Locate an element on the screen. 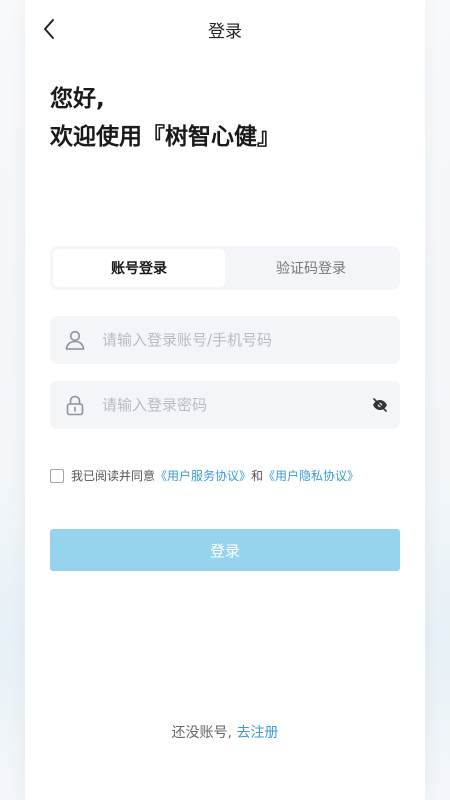 This screenshot has width=450, height=800. login-mode-tabs: 账号登录 验证码登录 is located at coordinates (225, 268).